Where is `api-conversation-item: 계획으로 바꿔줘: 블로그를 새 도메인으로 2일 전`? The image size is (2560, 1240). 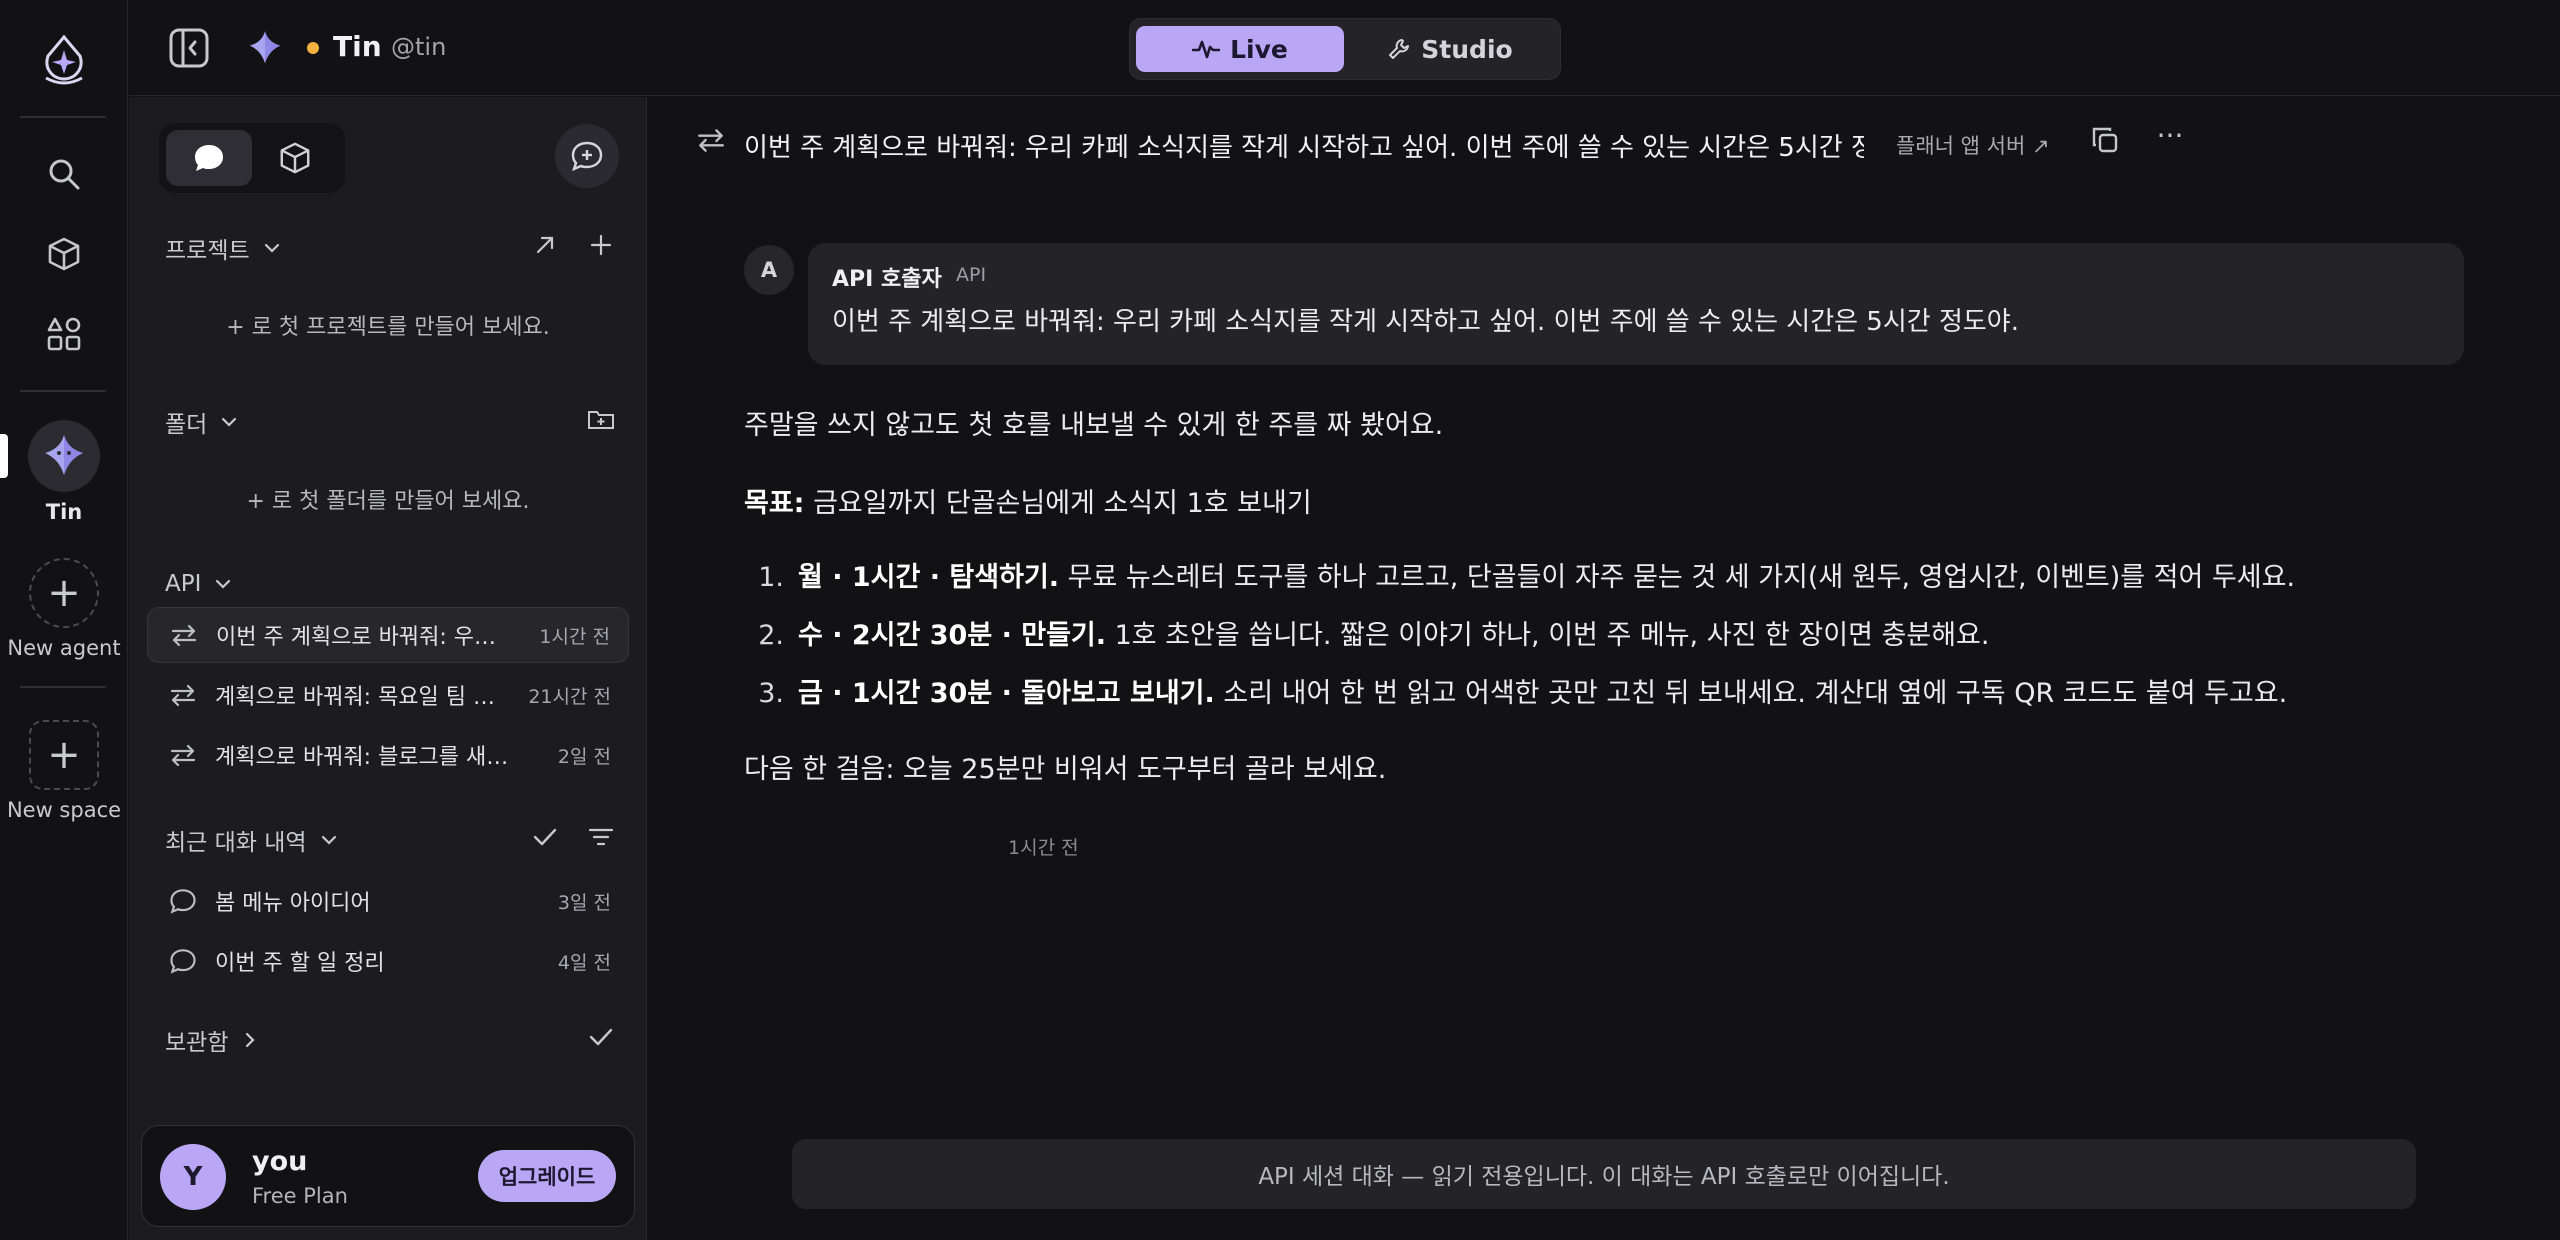
api-conversation-item: 계획으로 바꿔줘: 블로그를 새 도메인으로 2일 전 is located at coordinates (388, 755).